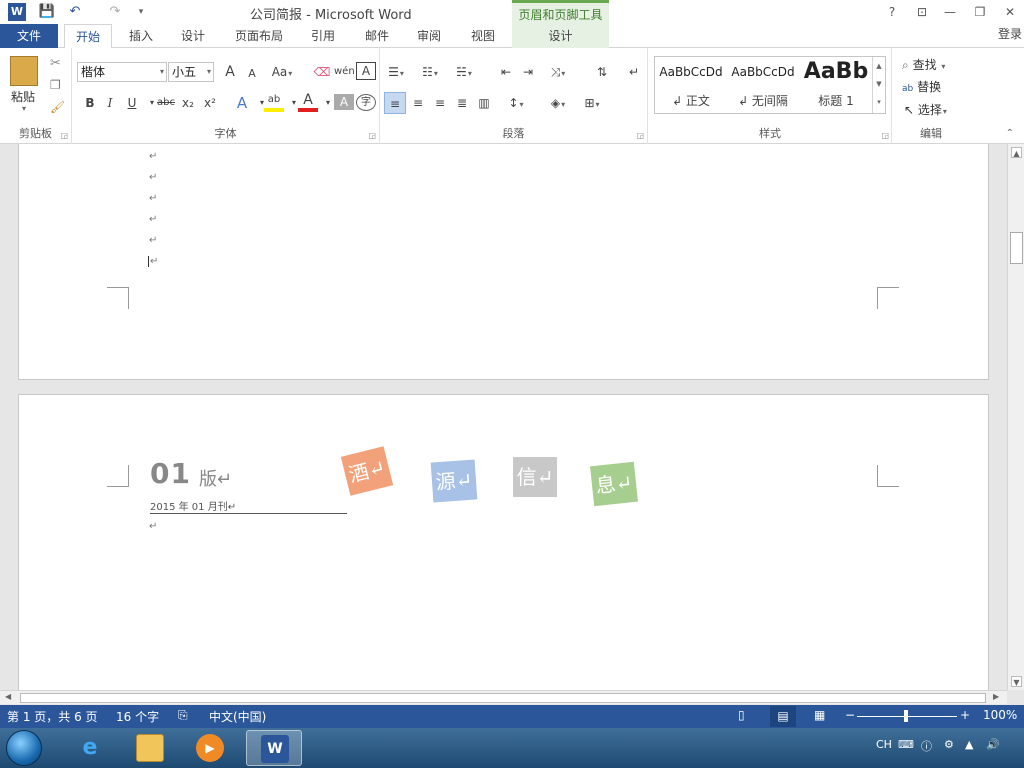  Describe the element at coordinates (1016, 152) in the screenshot. I see `scroll-up-icon: ▲` at that location.